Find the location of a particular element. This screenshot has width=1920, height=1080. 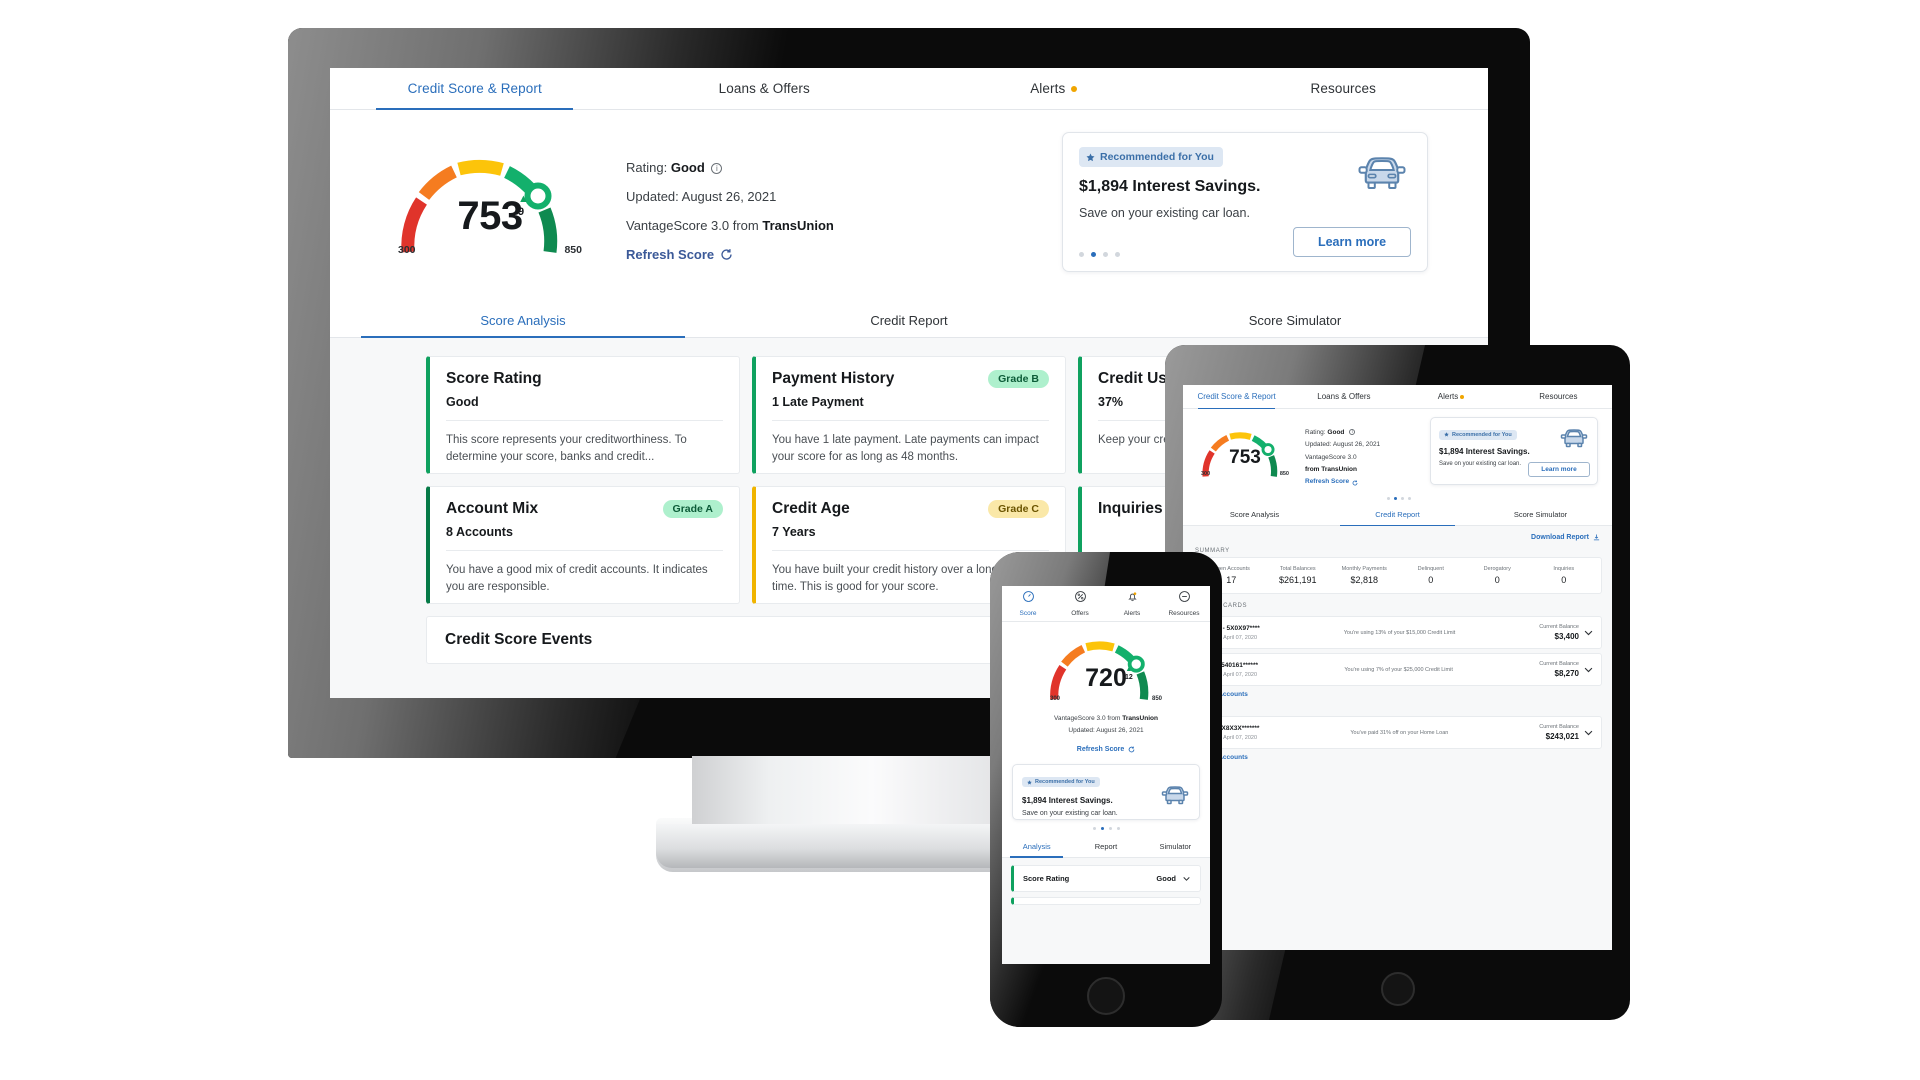

grade-badge: Grade B is located at coordinates (1018, 379).